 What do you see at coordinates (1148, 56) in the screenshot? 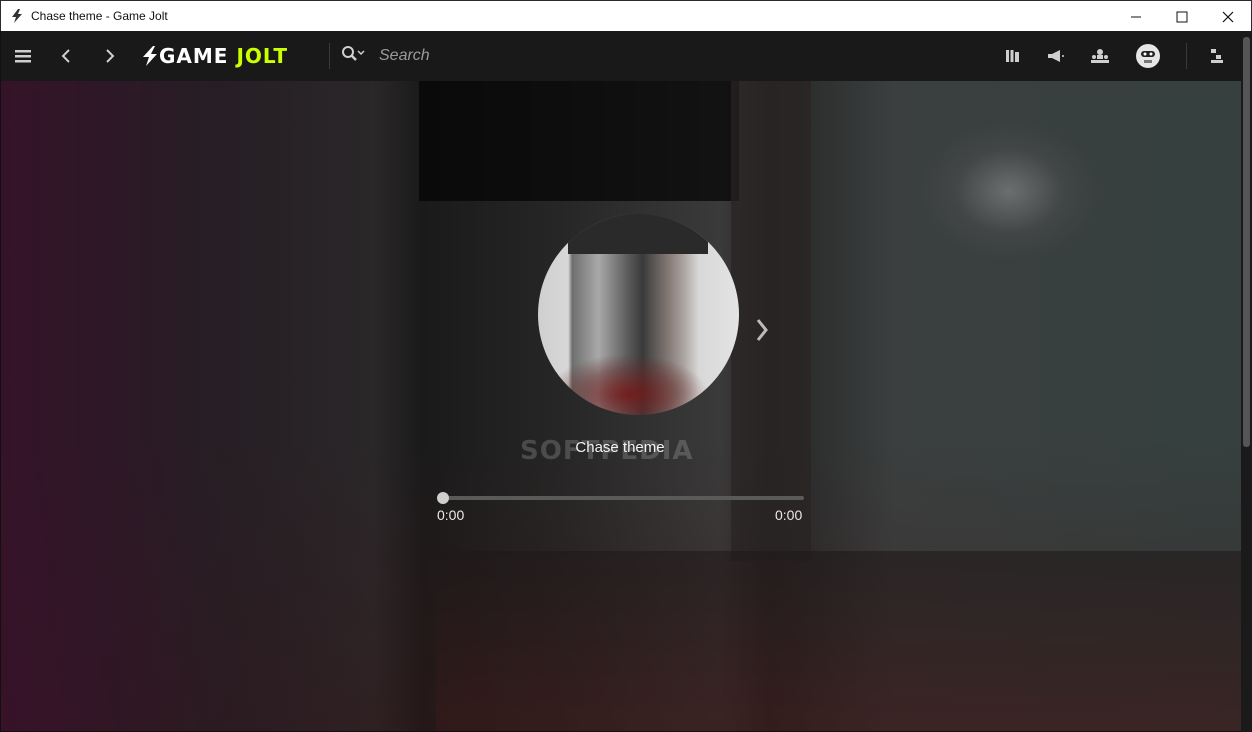
I see `avatar` at bounding box center [1148, 56].